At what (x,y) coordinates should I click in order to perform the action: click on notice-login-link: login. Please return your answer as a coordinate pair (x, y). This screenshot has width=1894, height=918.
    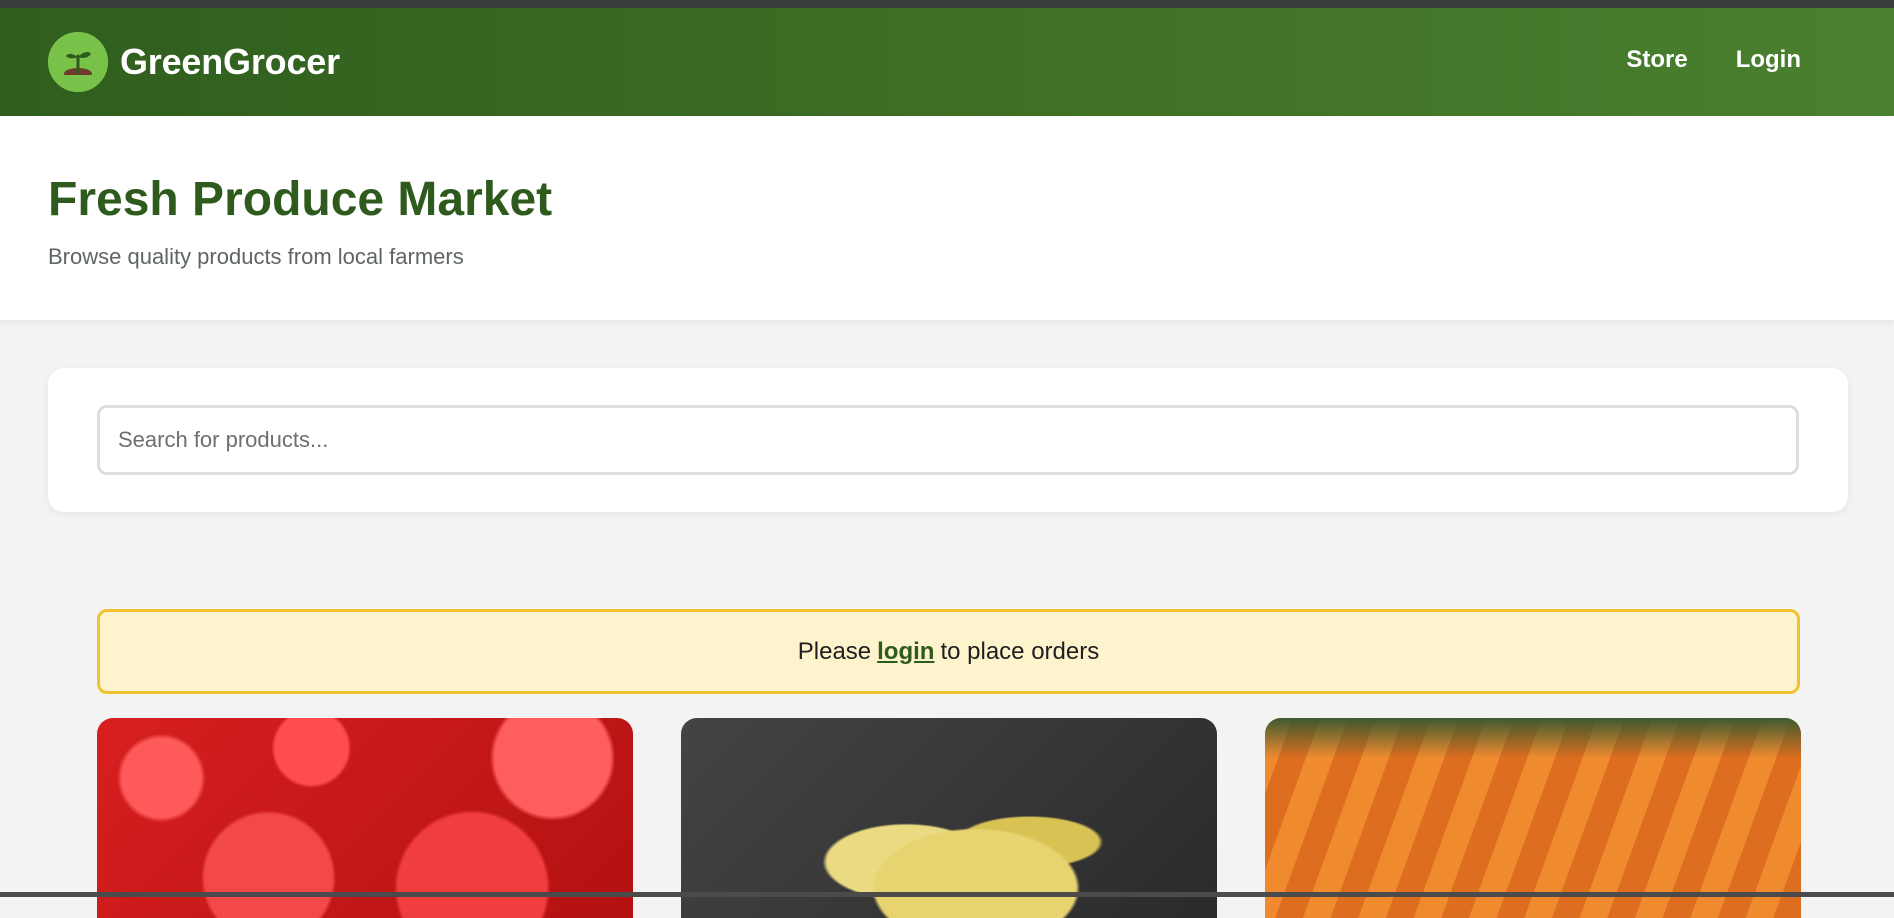
    Looking at the image, I should click on (905, 652).